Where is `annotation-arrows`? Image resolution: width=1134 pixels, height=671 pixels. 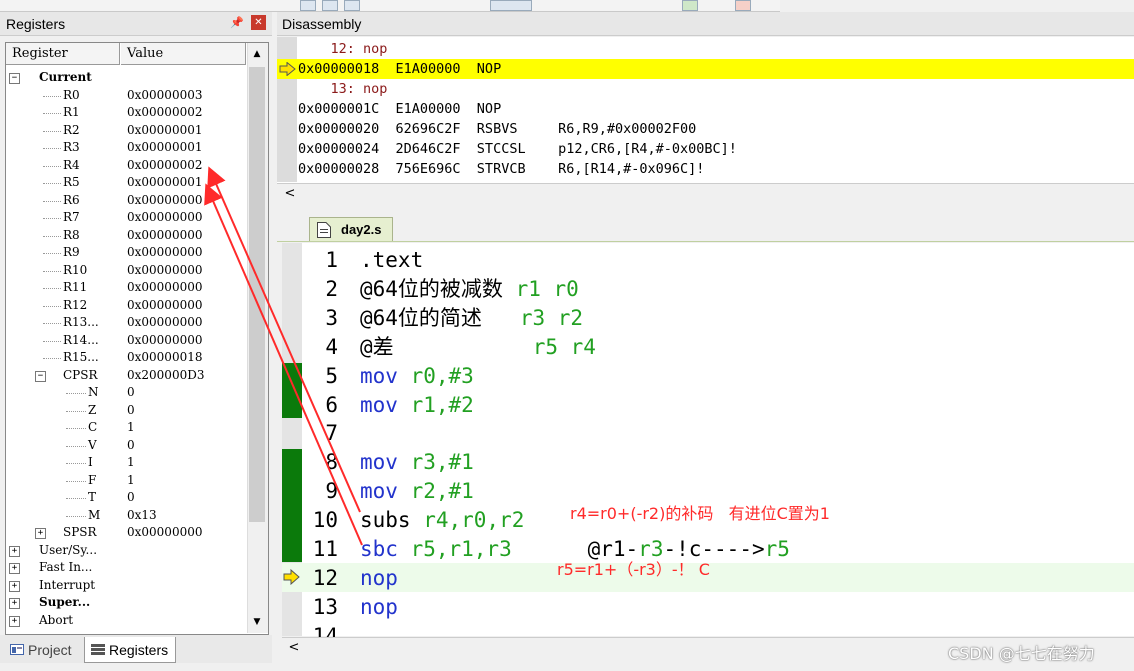
annotation-arrows is located at coordinates (283, 356).